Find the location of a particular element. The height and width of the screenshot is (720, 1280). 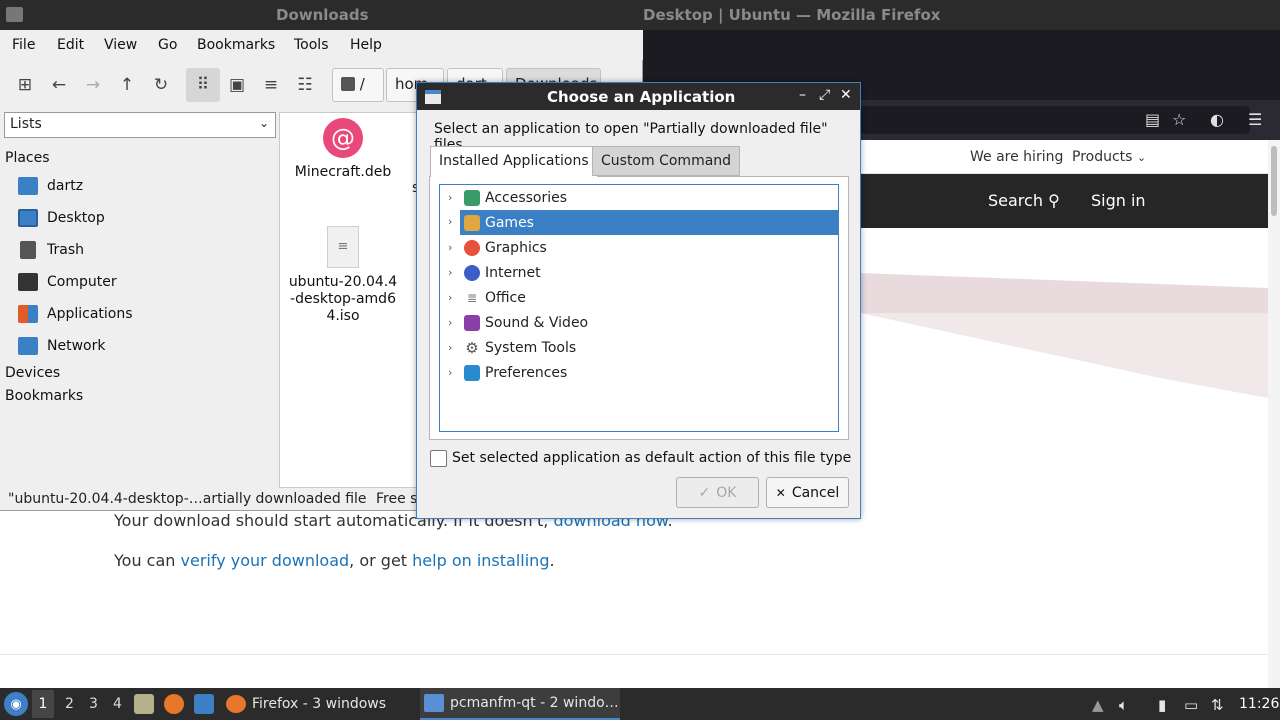

debian-package-icon: @ is located at coordinates (343, 138).